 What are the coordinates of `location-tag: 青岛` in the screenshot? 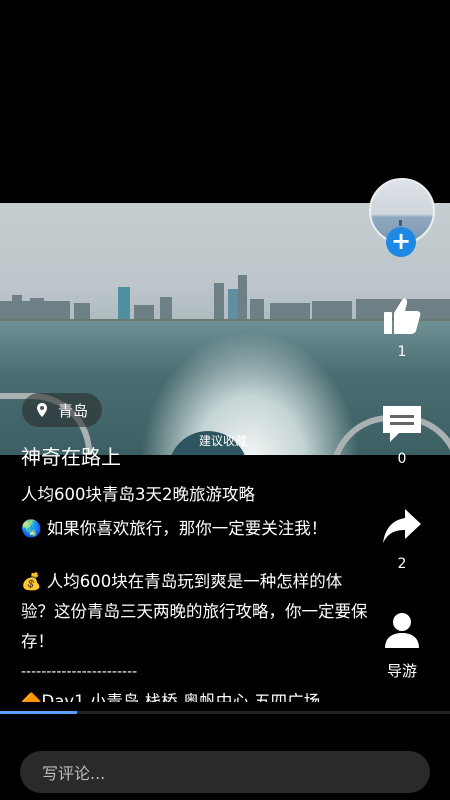 It's located at (62, 410).